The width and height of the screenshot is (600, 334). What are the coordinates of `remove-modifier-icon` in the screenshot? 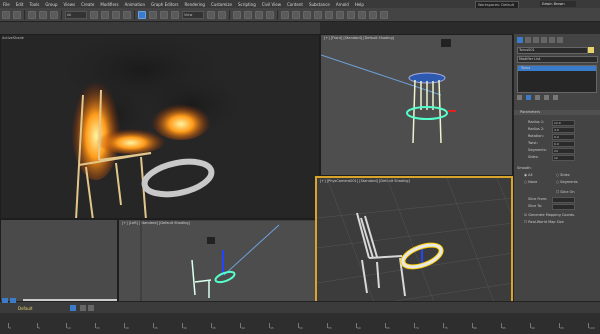 It's located at (546, 97).